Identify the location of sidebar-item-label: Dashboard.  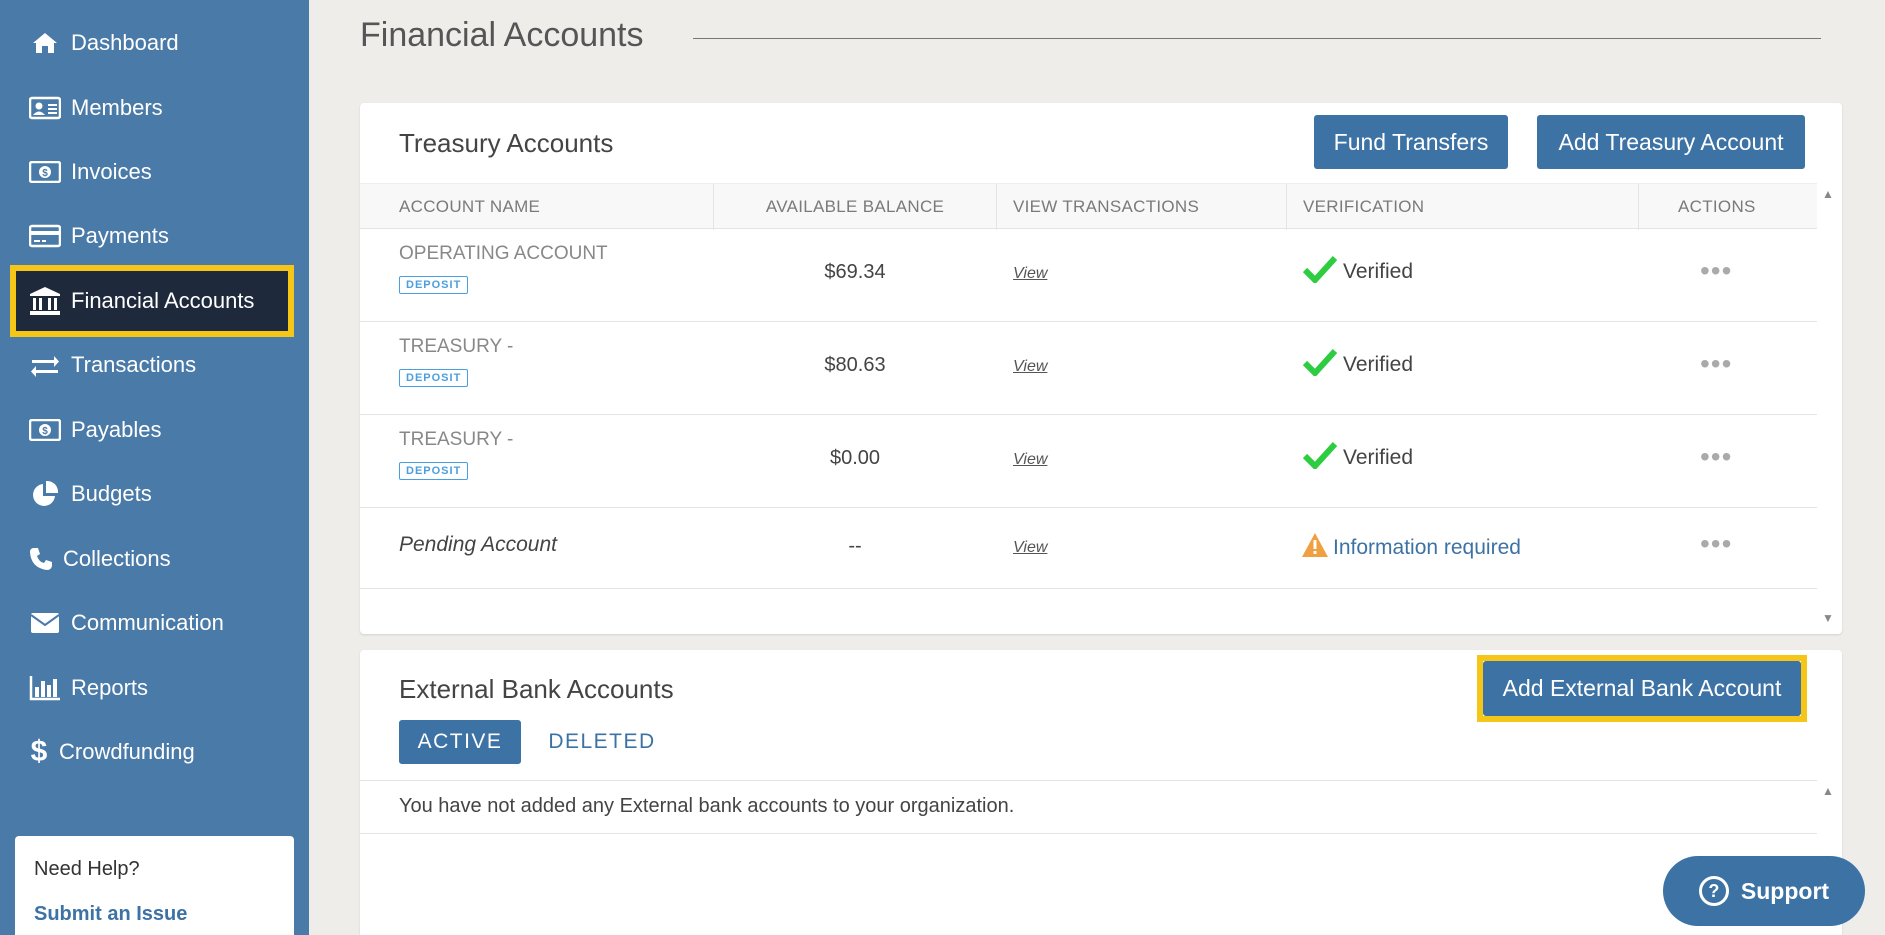
(125, 42).